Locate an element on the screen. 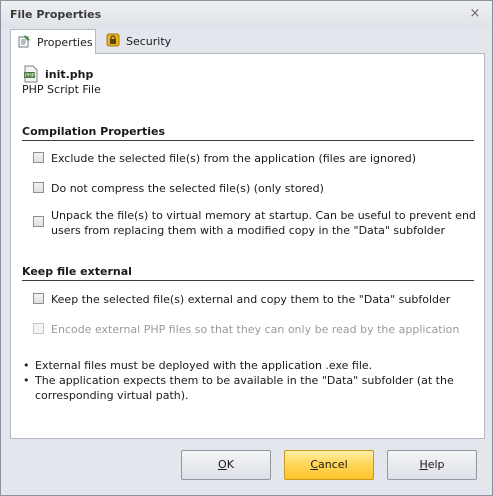 Image resolution: width=493 pixels, height=496 pixels. cancel-button-mnemonic: C is located at coordinates (314, 464).